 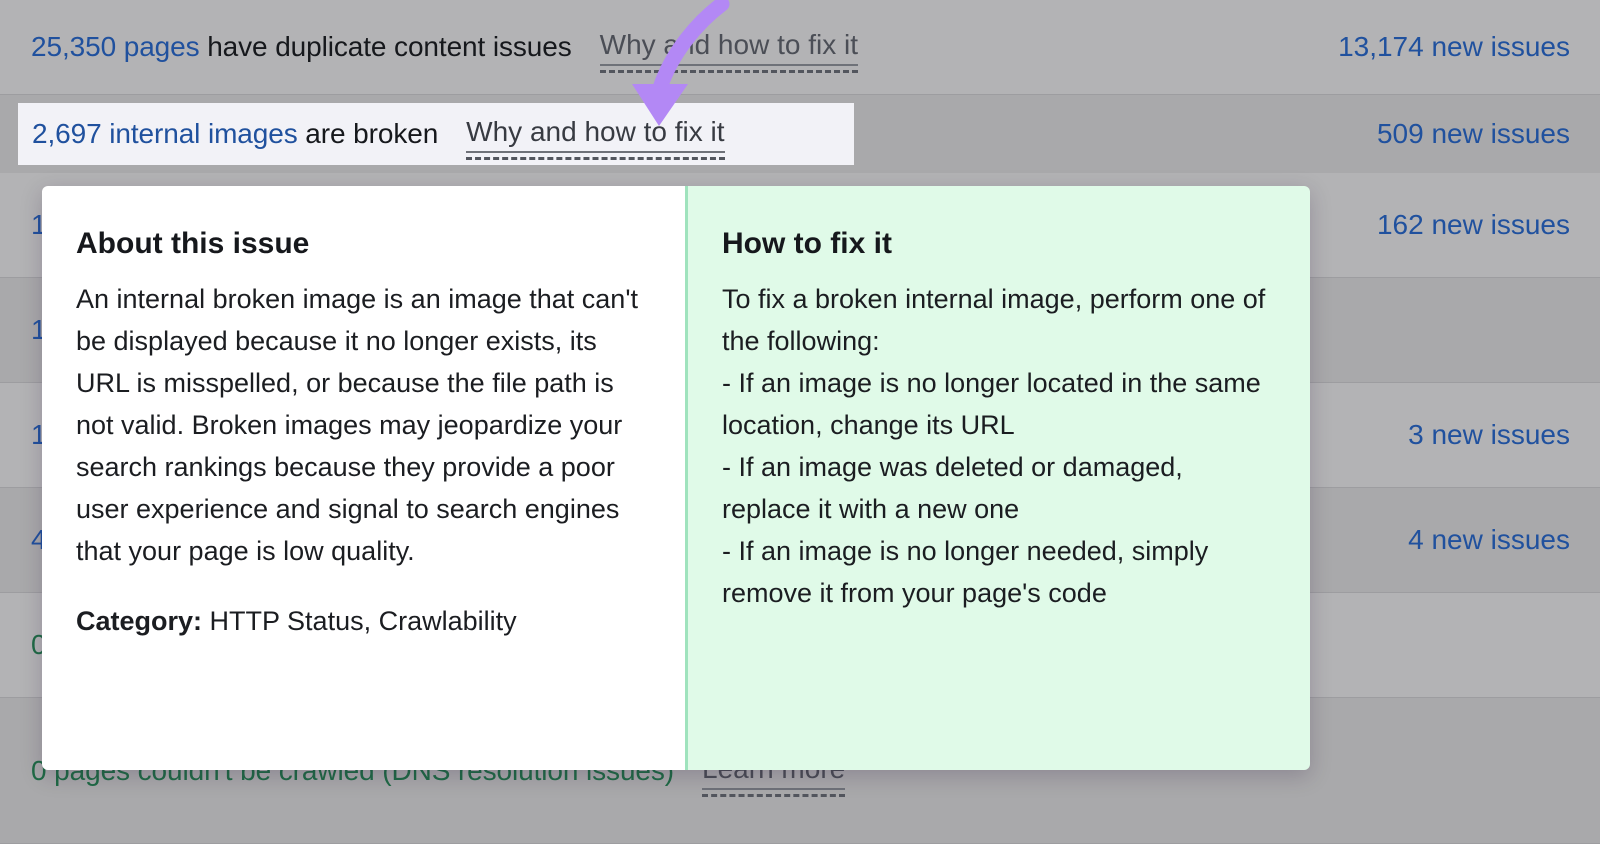 I want to click on issue-row-new-issues: 4 new issues, so click(x=1489, y=540).